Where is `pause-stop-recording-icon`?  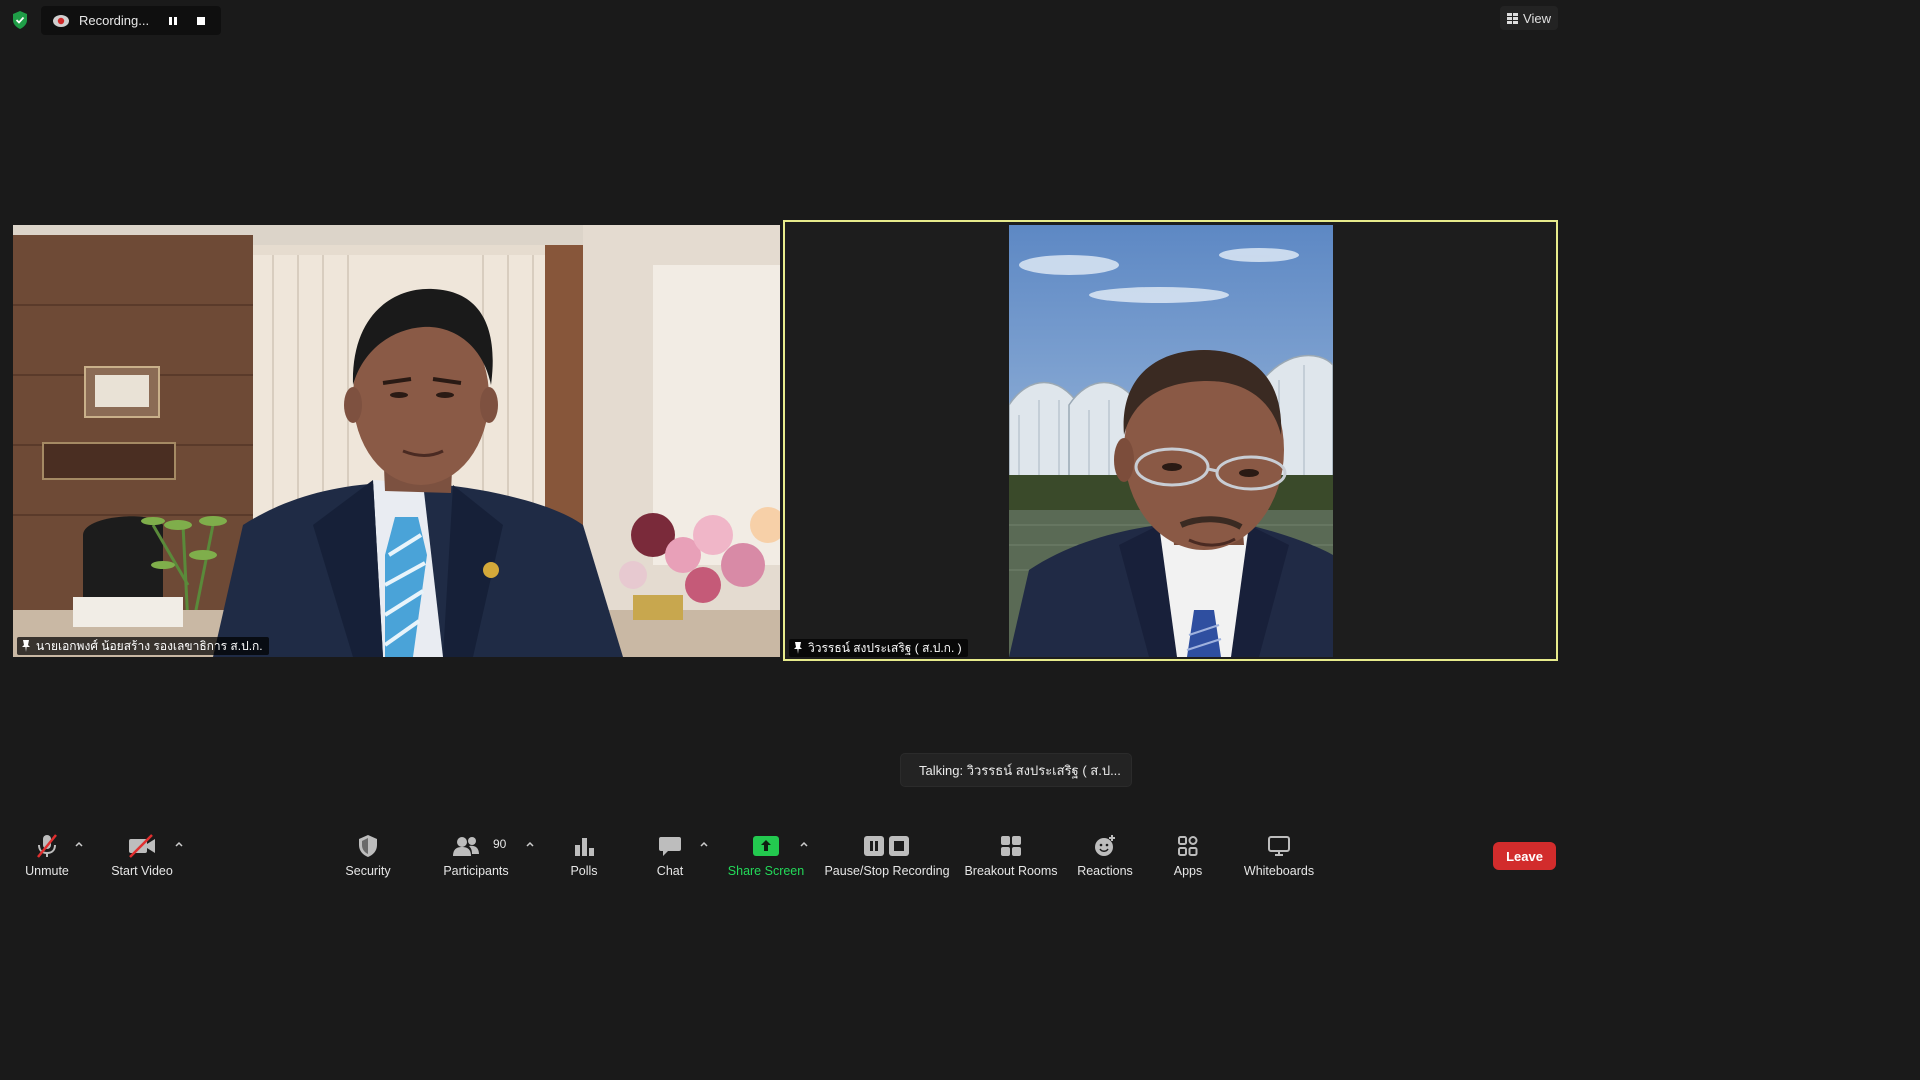 pause-stop-recording-icon is located at coordinates (887, 846).